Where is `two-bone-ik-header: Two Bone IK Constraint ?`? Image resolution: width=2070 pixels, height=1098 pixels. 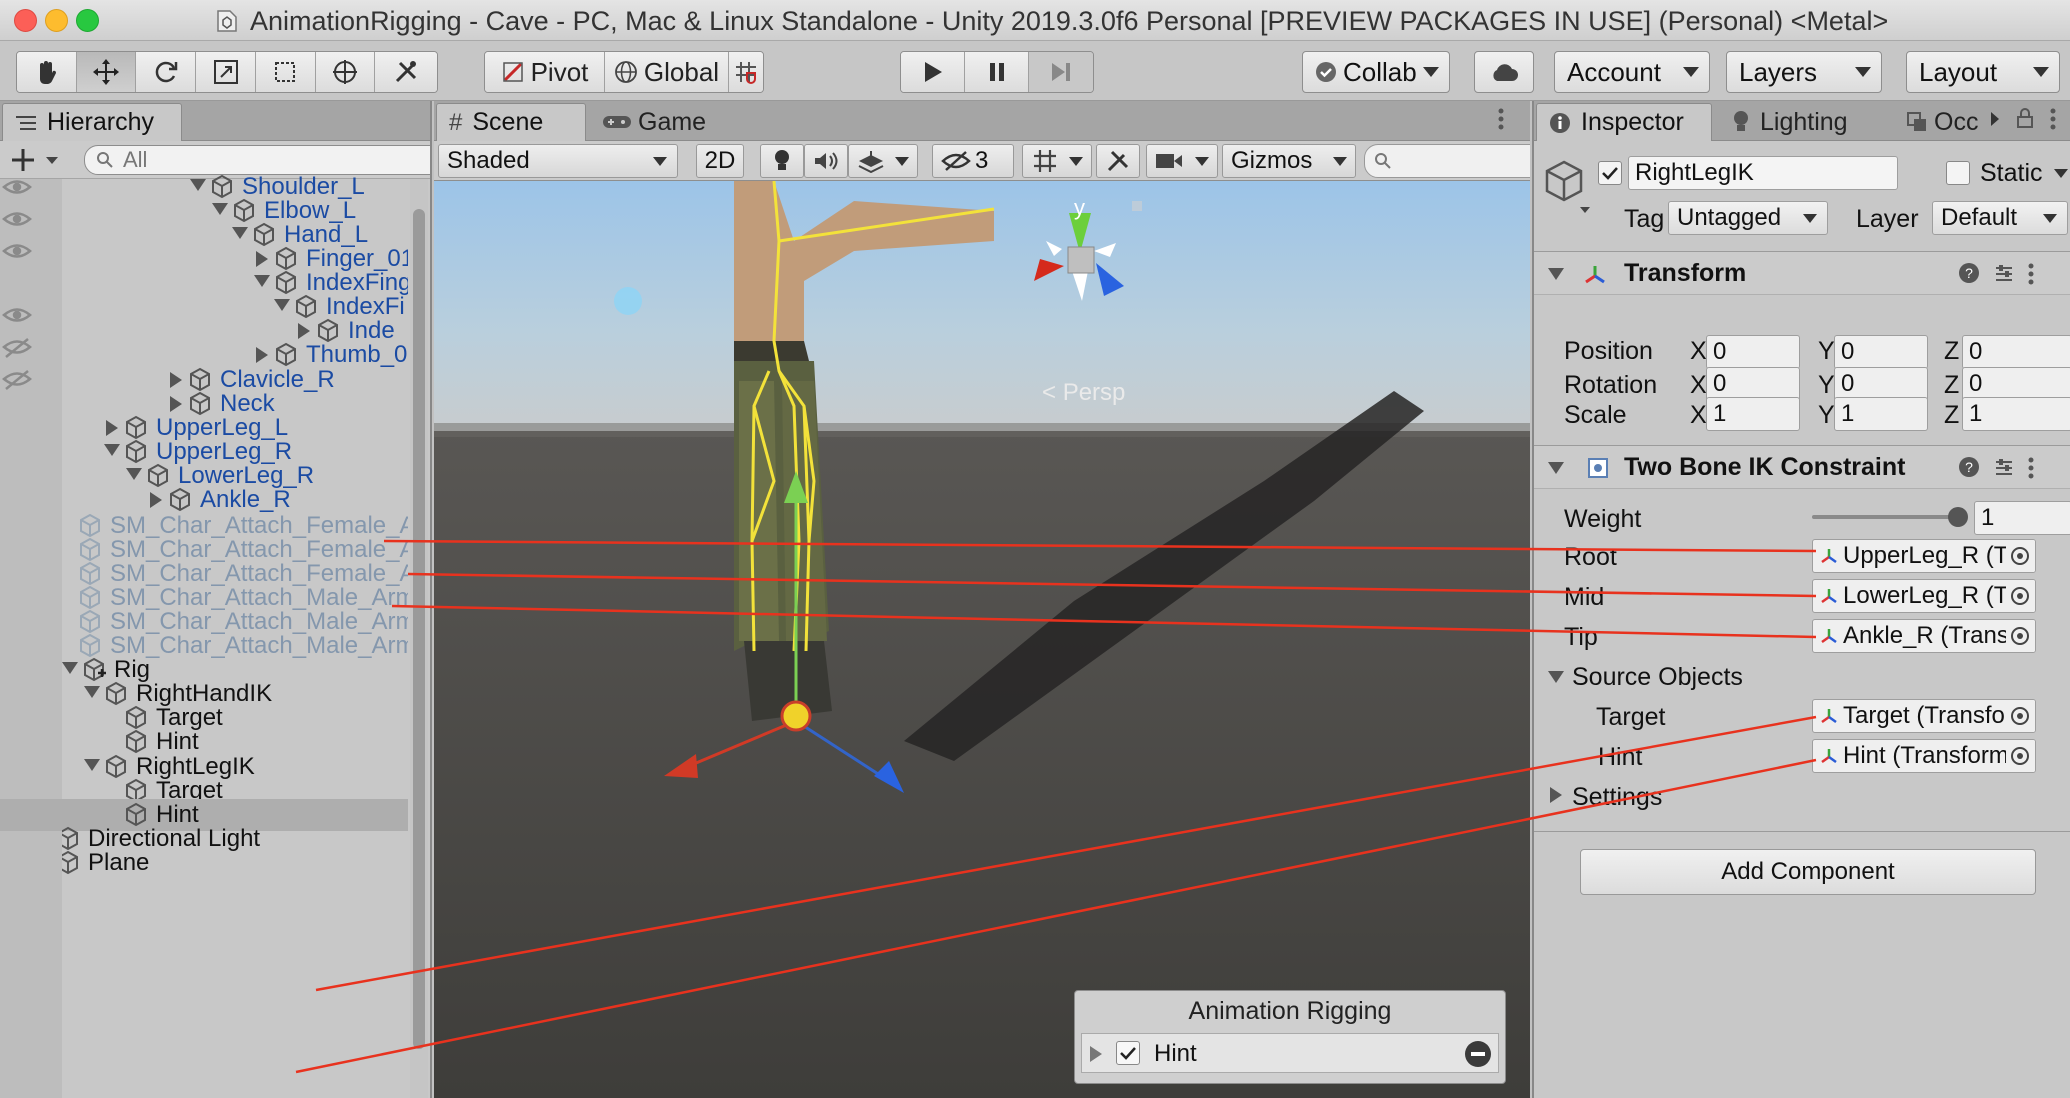
two-bone-ik-header: Two Bone IK Constraint ? is located at coordinates (1802, 467).